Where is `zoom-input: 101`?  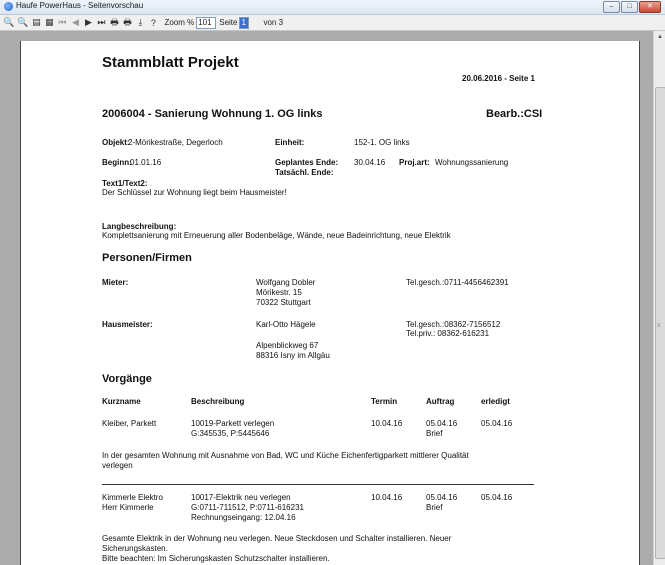 zoom-input: 101 is located at coordinates (206, 22).